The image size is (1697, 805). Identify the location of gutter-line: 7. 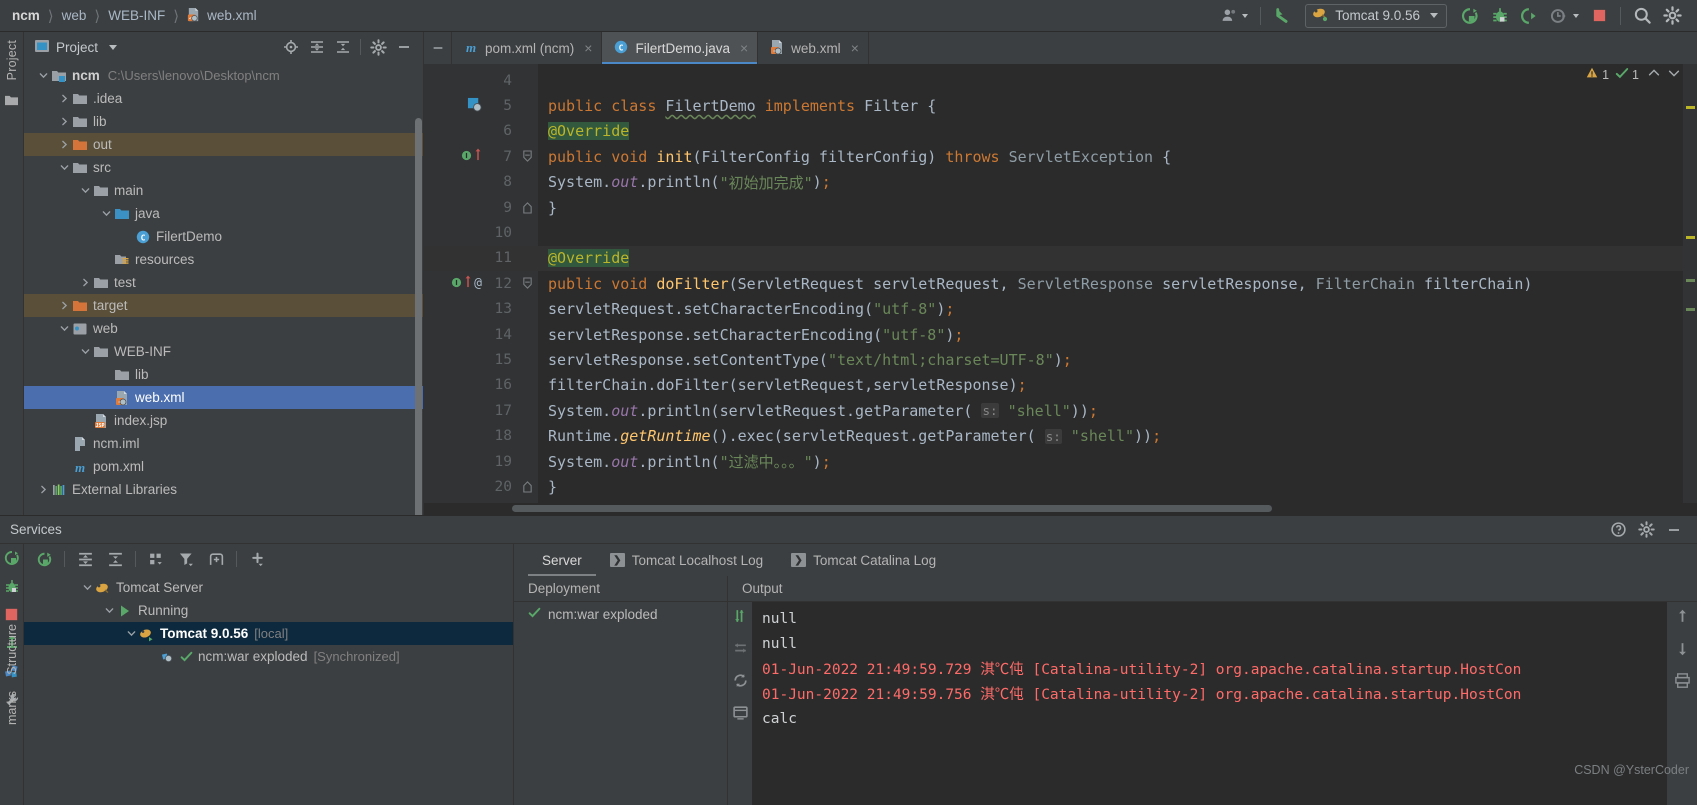
(470, 156).